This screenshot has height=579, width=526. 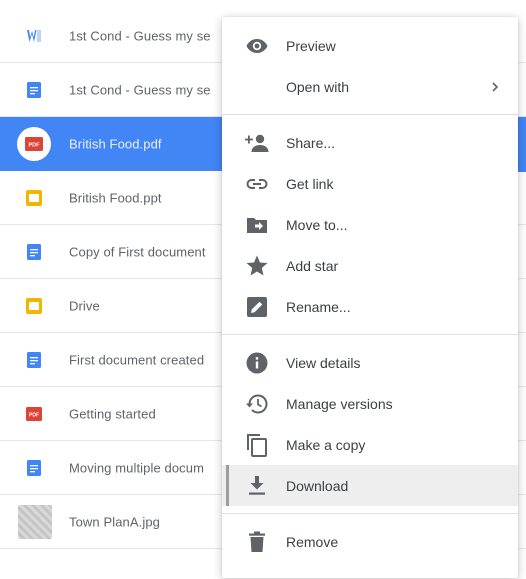 What do you see at coordinates (257, 363) in the screenshot?
I see `info-icon` at bounding box center [257, 363].